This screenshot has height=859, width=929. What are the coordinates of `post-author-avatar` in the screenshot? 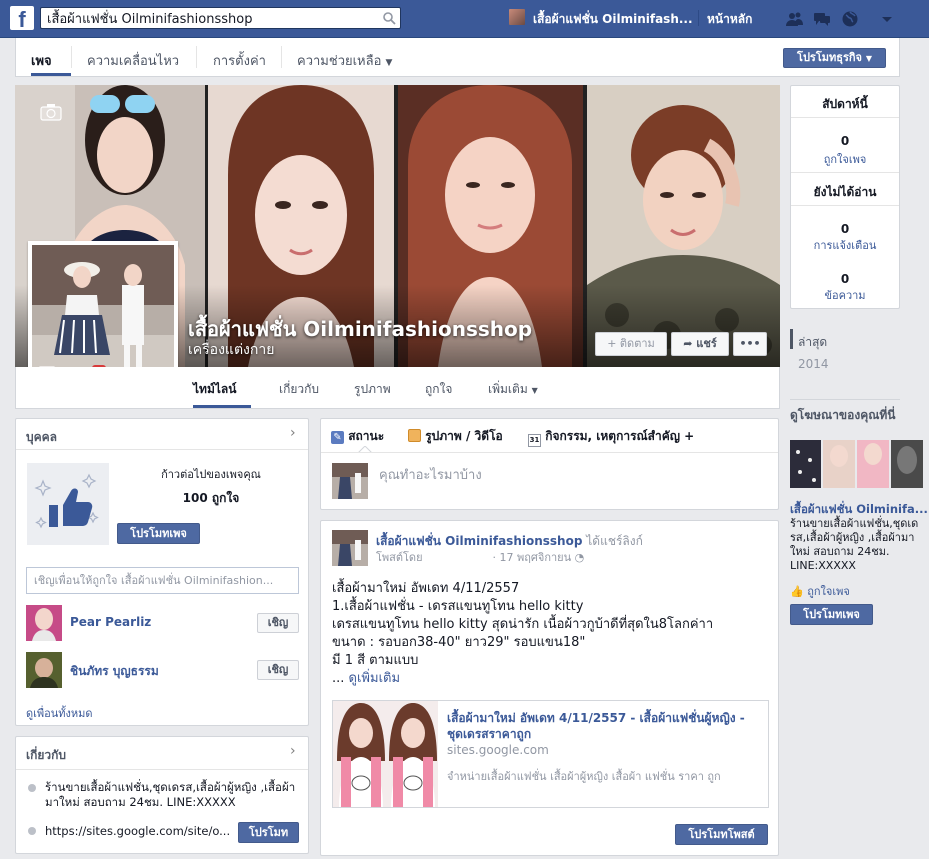 It's located at (350, 548).